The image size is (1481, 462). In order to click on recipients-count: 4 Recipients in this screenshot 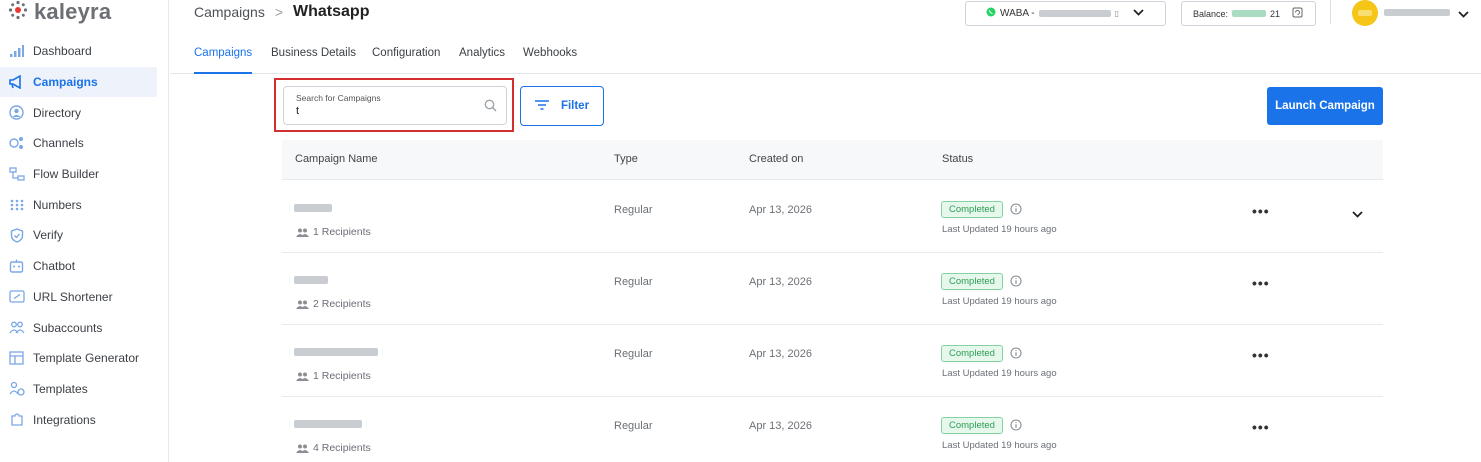, I will do `click(342, 448)`.